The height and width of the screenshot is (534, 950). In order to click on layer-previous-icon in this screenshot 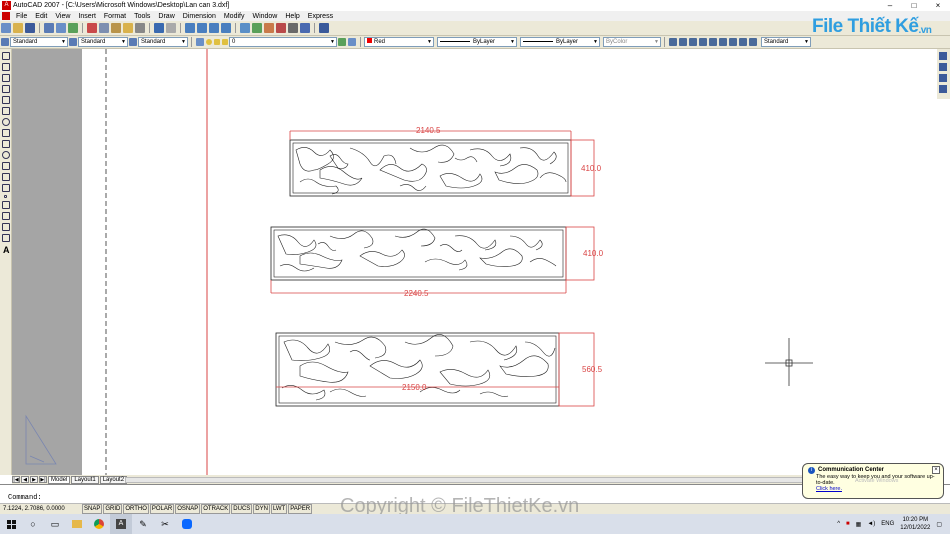, I will do `click(352, 42)`.